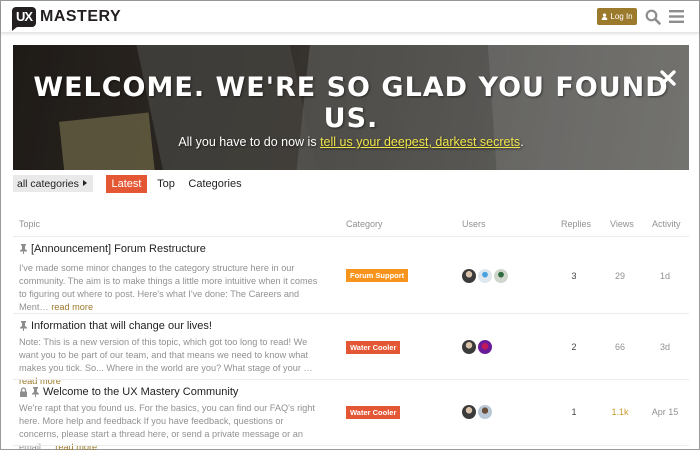 Image resolution: width=700 pixels, height=450 pixels. What do you see at coordinates (364, 224) in the screenshot?
I see `column-header-category: Category` at bounding box center [364, 224].